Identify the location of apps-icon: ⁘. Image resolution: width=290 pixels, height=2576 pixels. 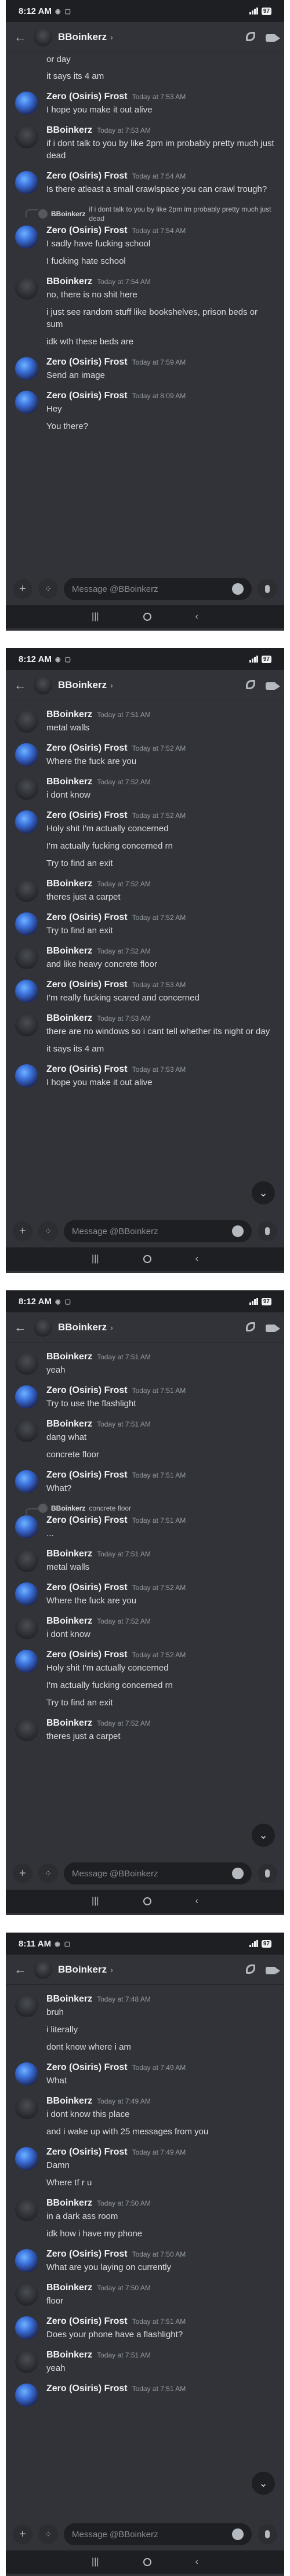
(48, 1873).